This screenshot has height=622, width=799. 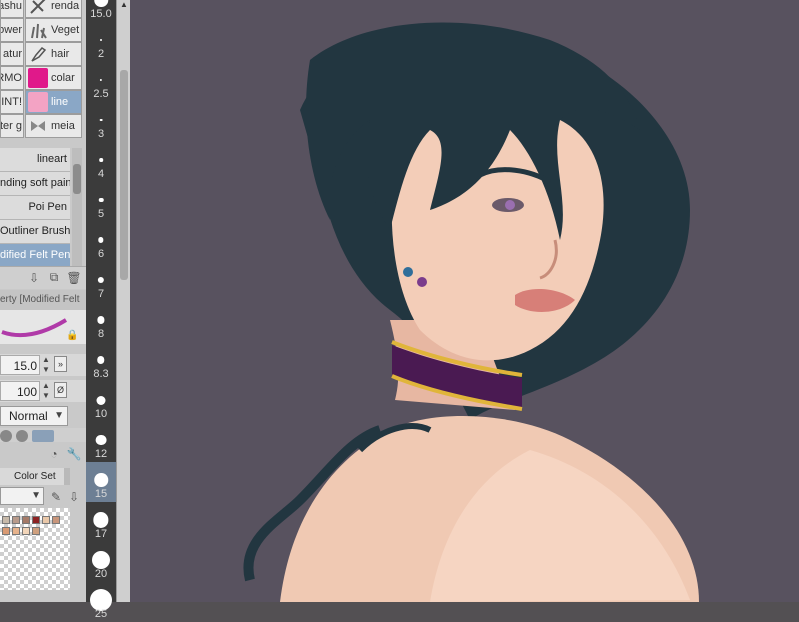 I want to click on brush-size-label: 5, so click(x=101, y=214).